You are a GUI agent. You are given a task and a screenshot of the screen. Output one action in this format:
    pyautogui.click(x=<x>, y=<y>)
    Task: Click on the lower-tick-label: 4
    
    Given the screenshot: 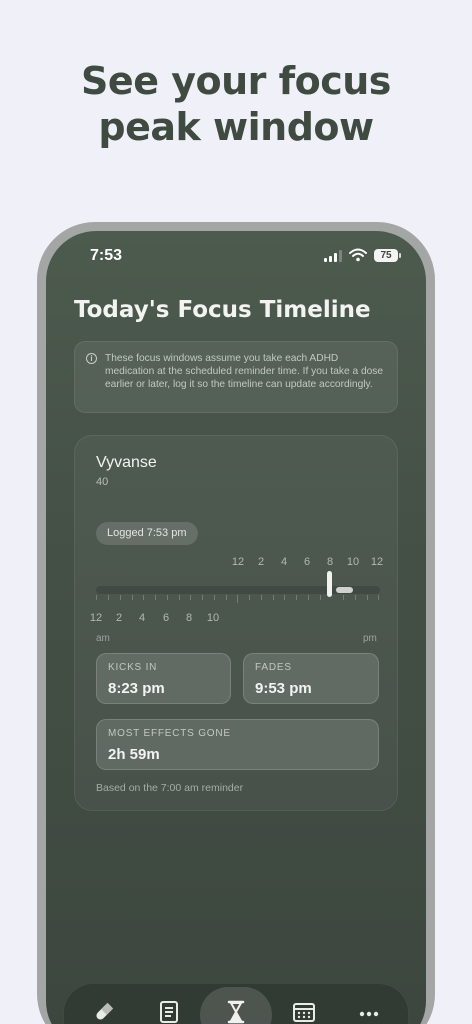 What is the action you would take?
    pyautogui.click(x=142, y=618)
    